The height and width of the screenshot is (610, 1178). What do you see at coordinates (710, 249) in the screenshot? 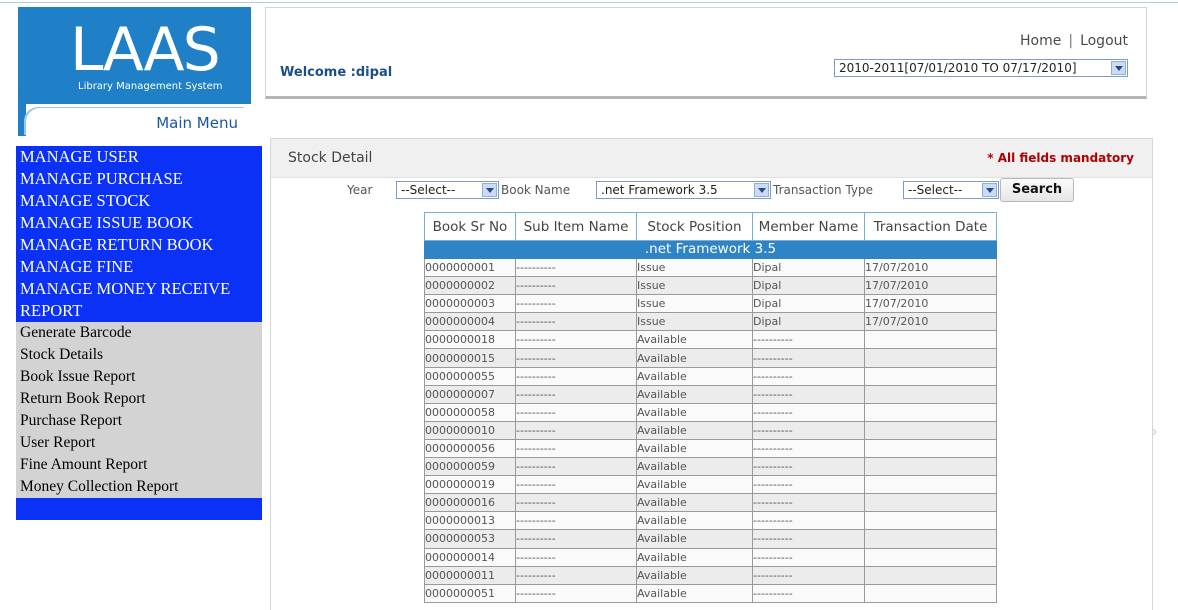
I see `group-row: .net Framework 3.5` at bounding box center [710, 249].